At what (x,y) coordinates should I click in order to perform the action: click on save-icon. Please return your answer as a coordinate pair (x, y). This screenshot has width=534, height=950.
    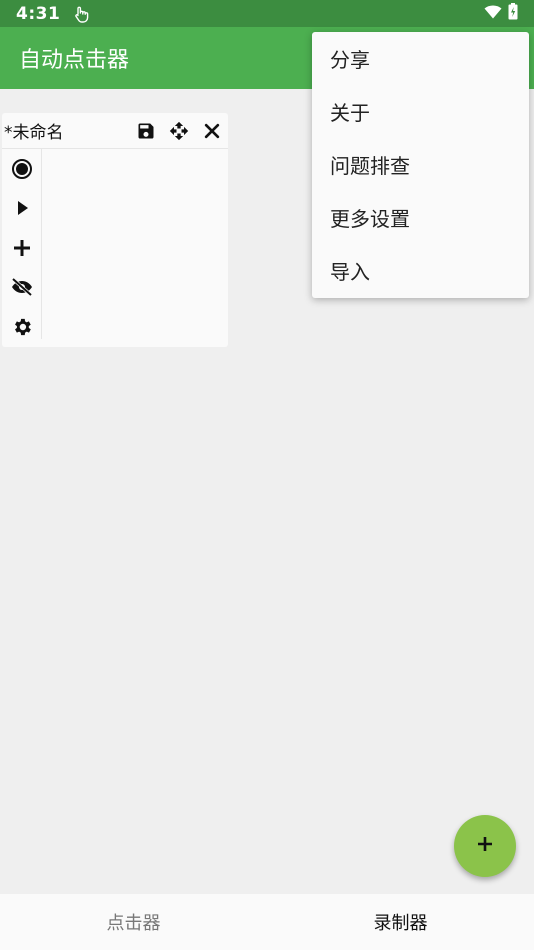
    Looking at the image, I should click on (145, 131).